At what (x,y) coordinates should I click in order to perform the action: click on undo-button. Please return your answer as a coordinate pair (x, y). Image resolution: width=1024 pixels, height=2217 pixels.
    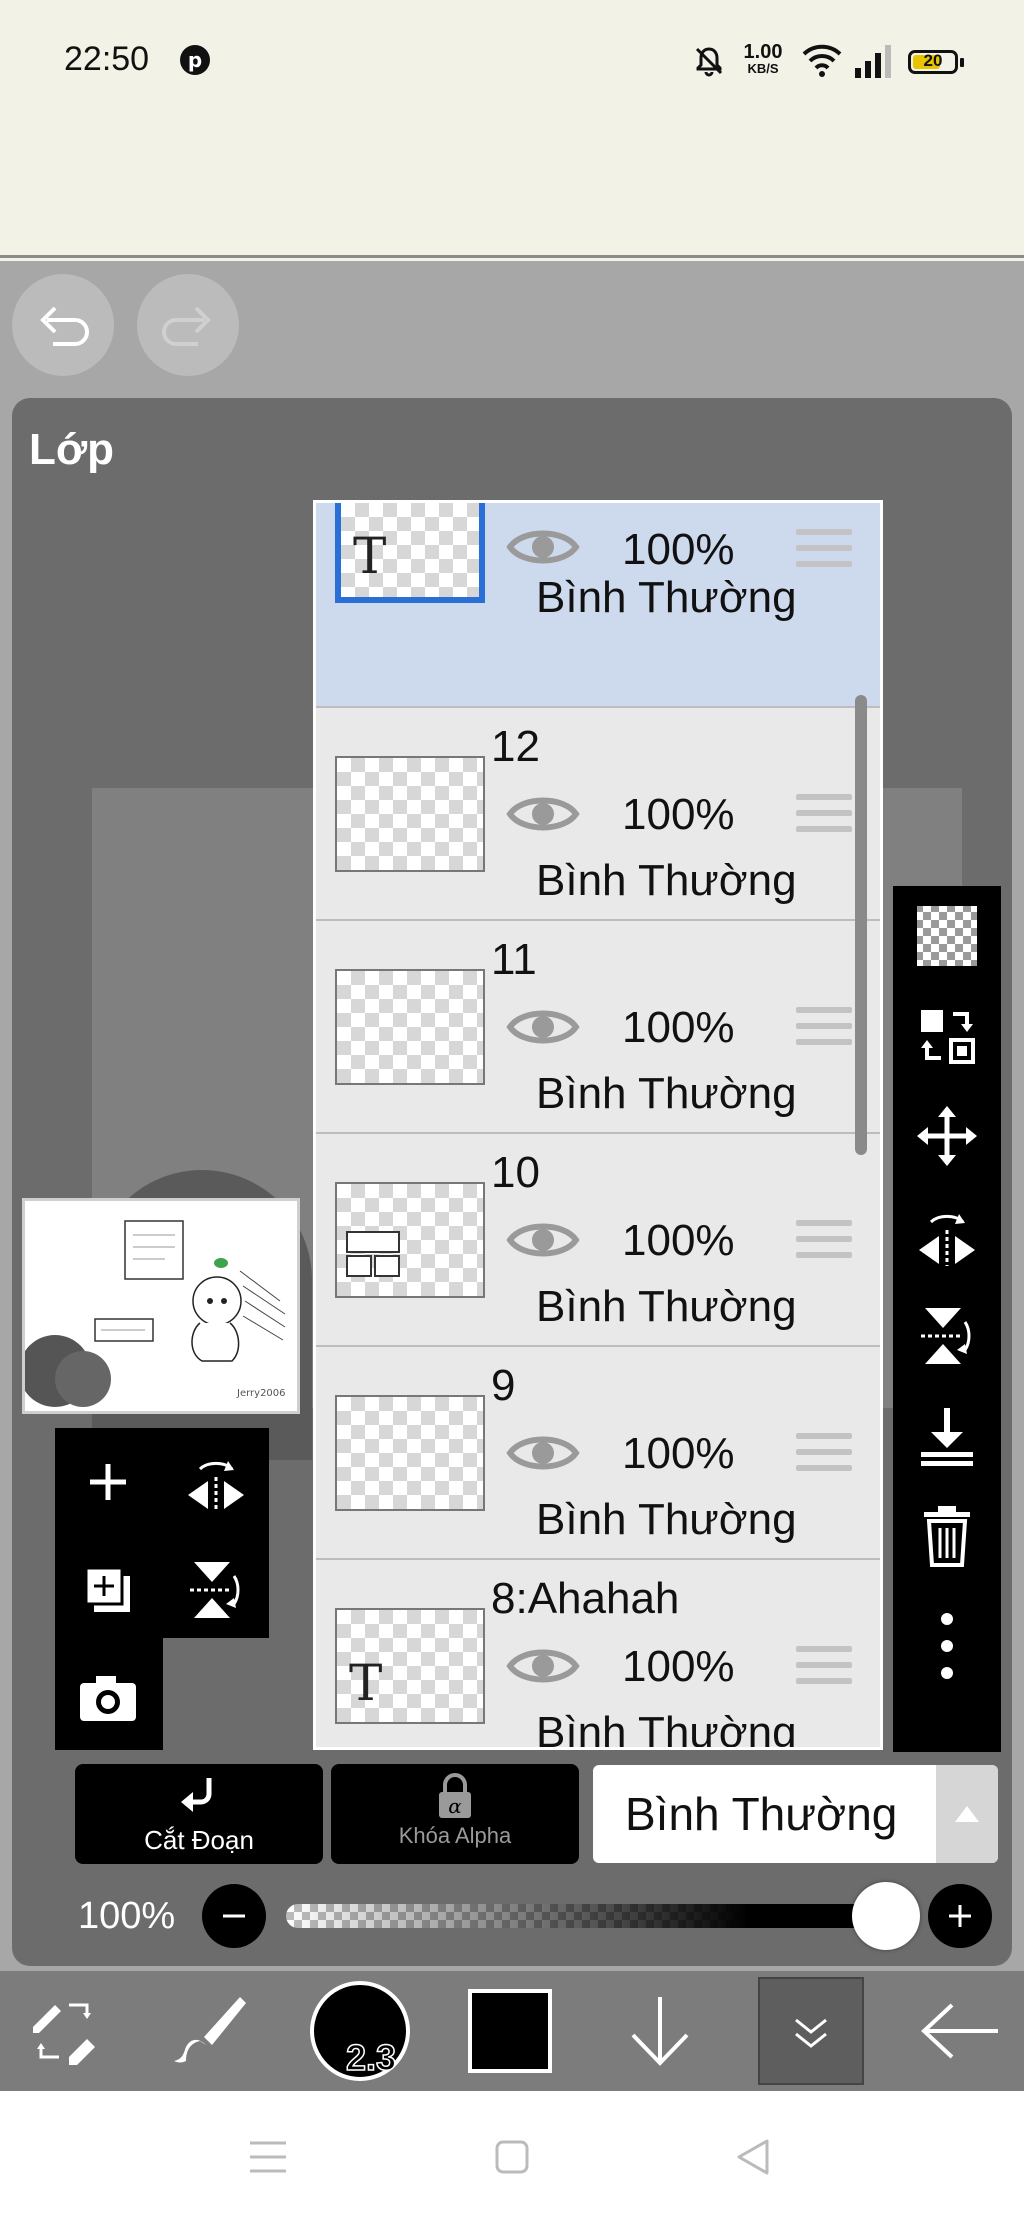
    Looking at the image, I should click on (63, 325).